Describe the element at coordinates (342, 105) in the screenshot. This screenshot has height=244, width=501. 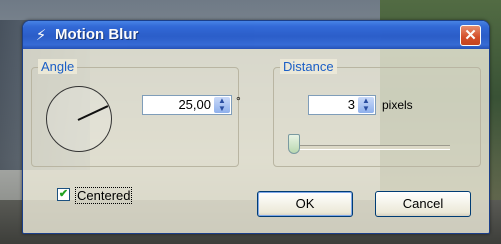
I see `distance-spinbox: 3 ▲ ▼` at that location.